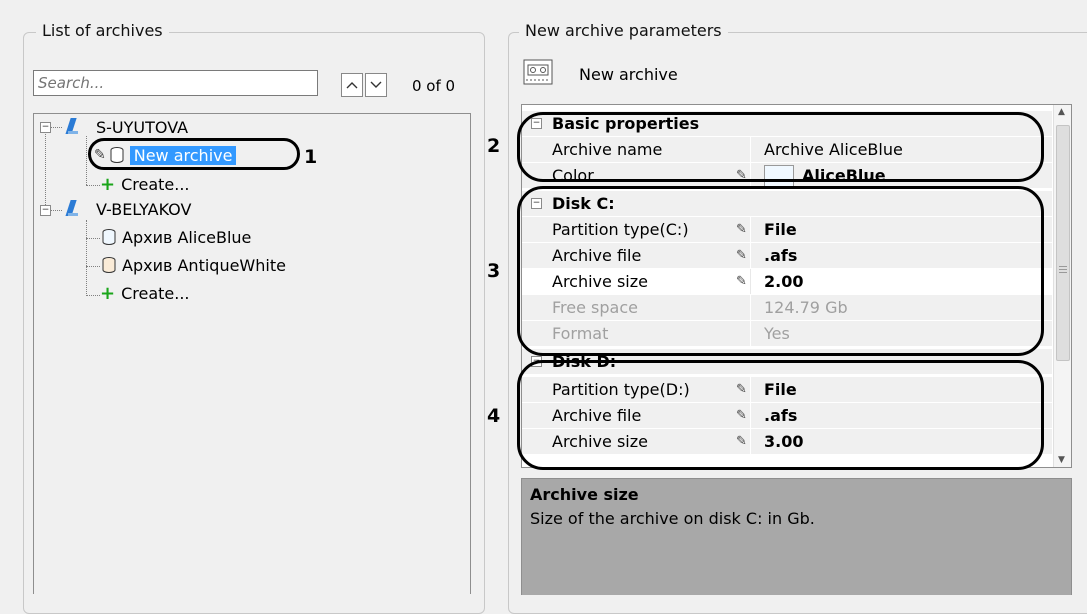 The width and height of the screenshot is (1087, 614). Describe the element at coordinates (187, 237) in the screenshot. I see `tree-item-label: Архив AliceBlue` at that location.